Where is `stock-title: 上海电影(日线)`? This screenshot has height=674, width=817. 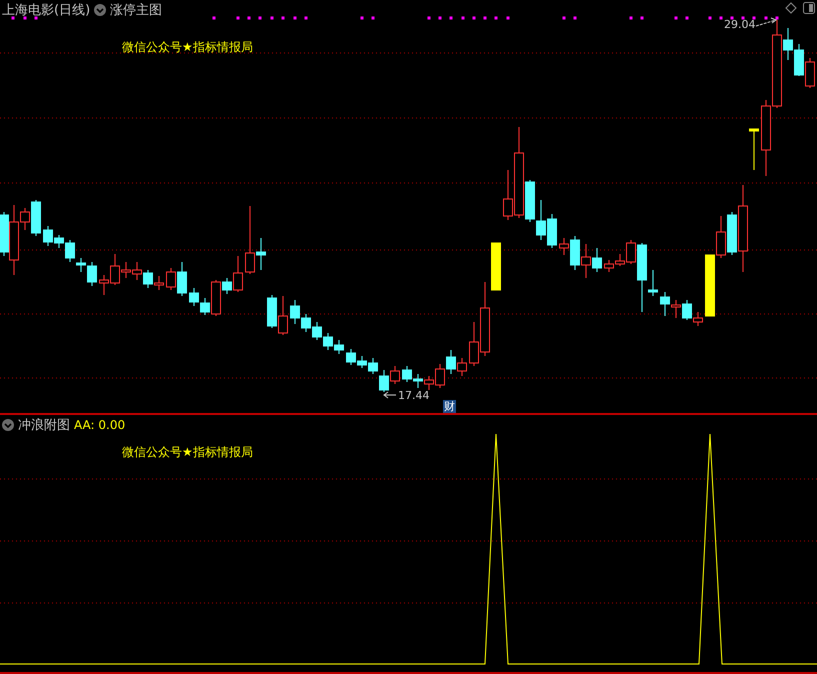
stock-title: 上海电影(日线) is located at coordinates (46, 10).